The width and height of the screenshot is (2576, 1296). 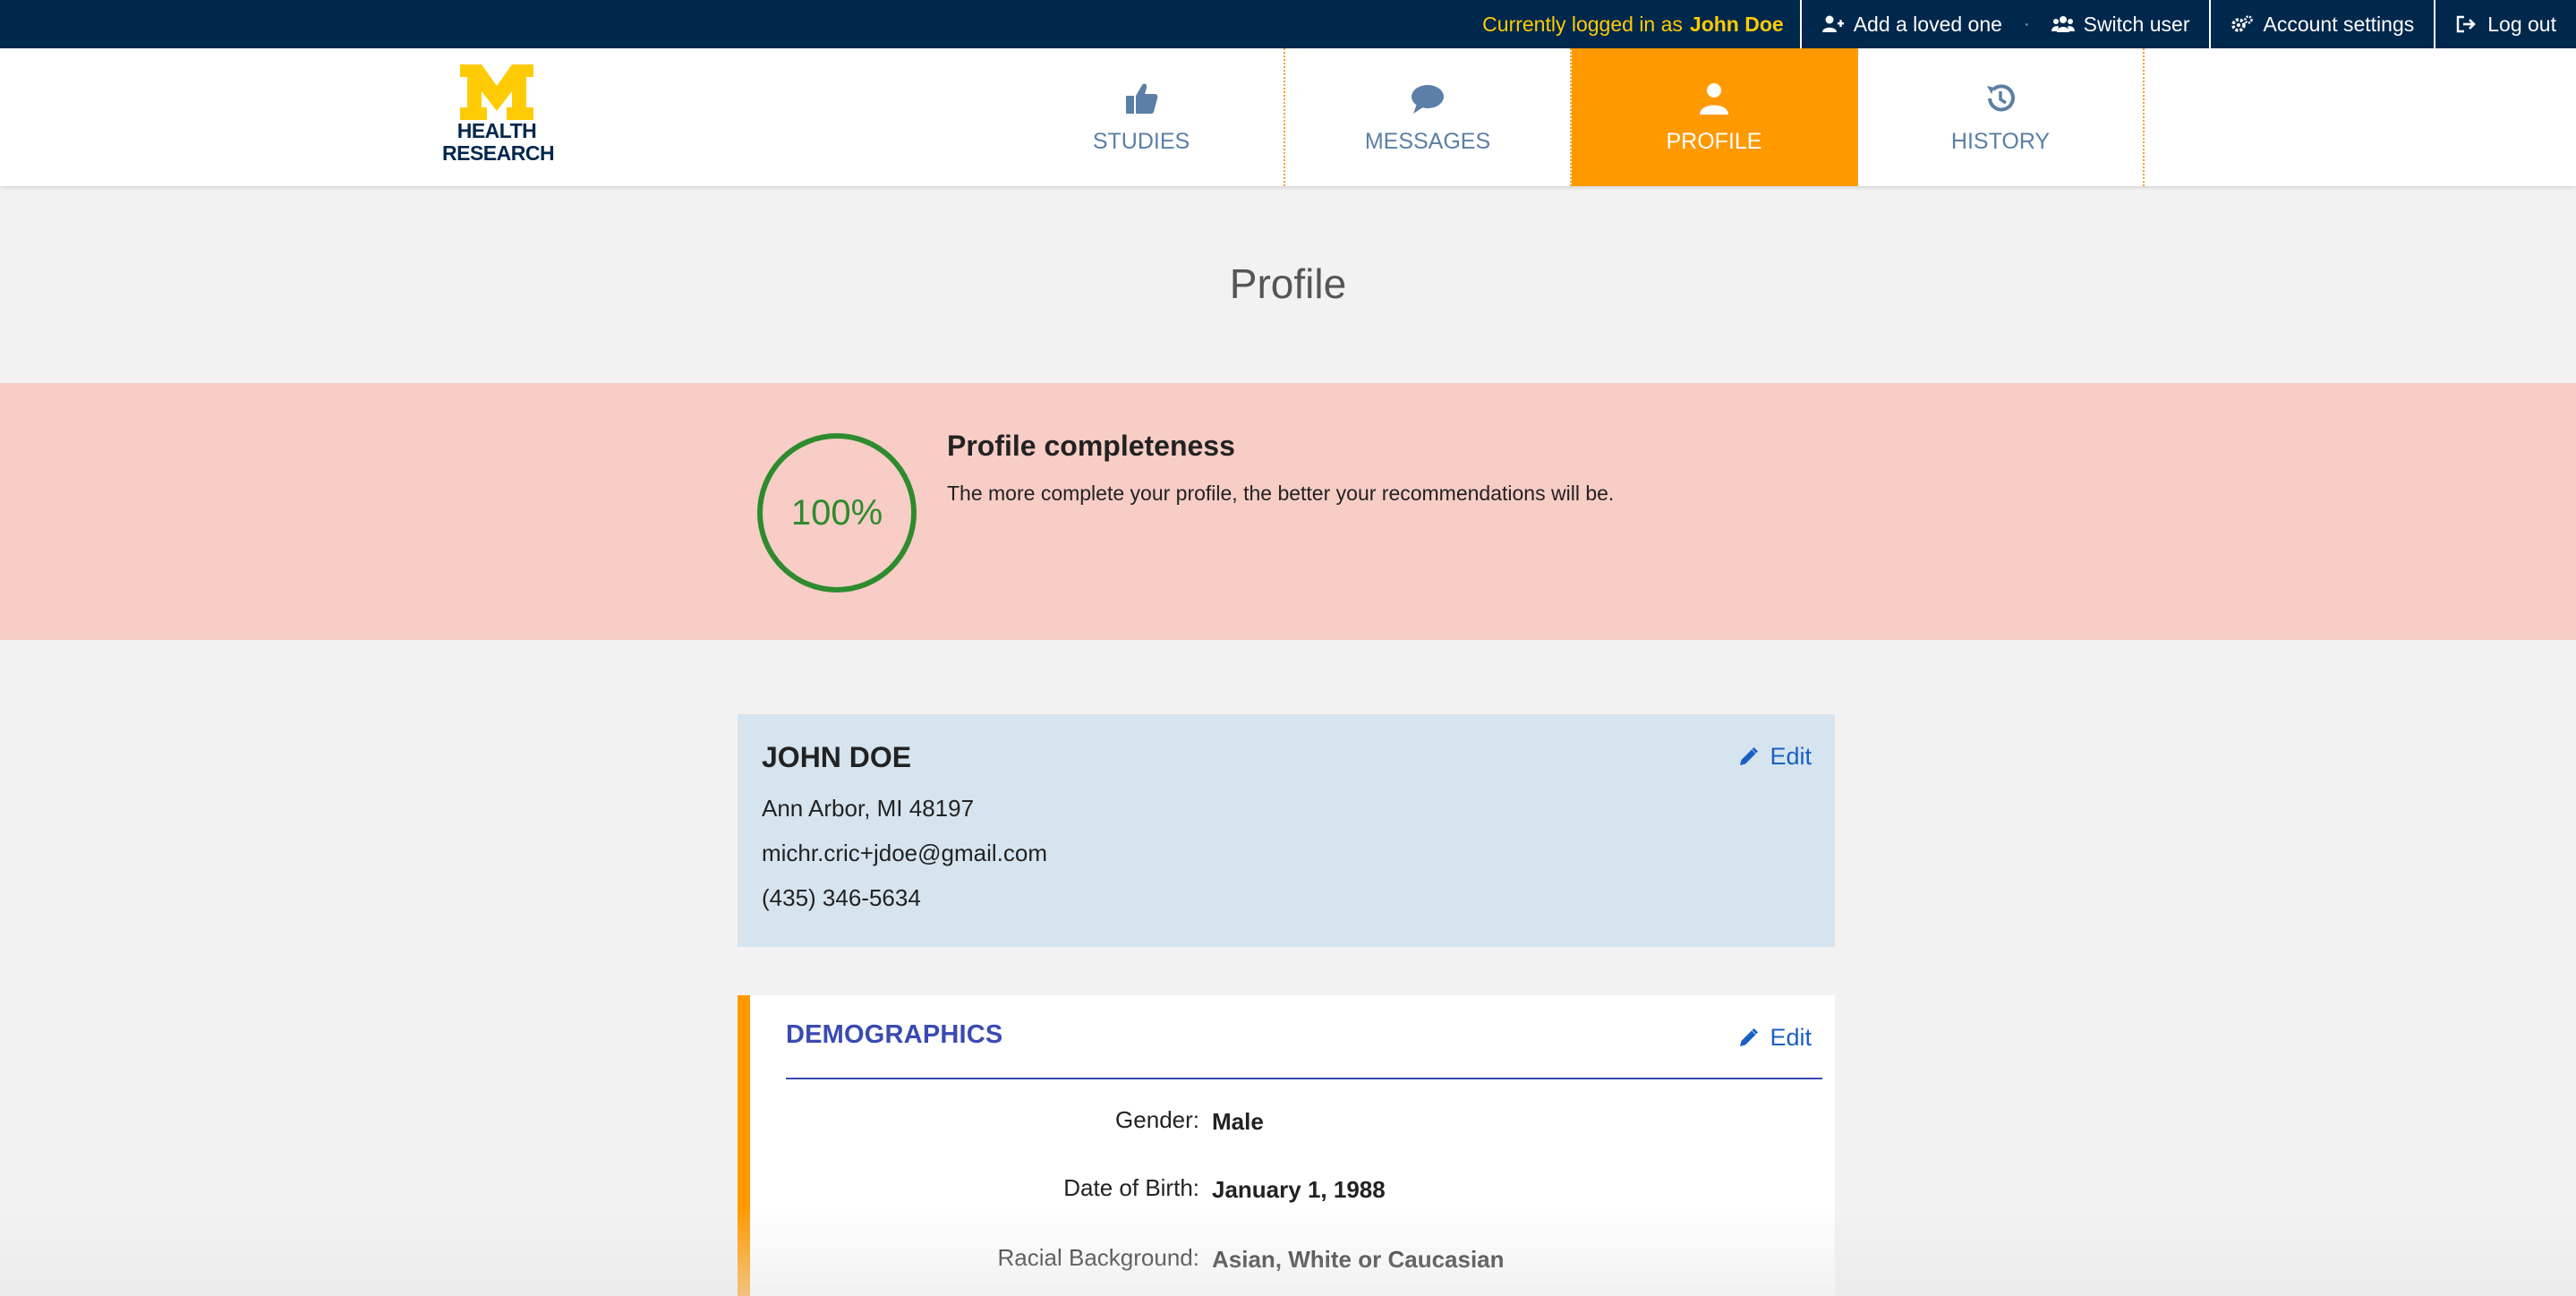 I want to click on completeness-percent: 100%, so click(x=836, y=513).